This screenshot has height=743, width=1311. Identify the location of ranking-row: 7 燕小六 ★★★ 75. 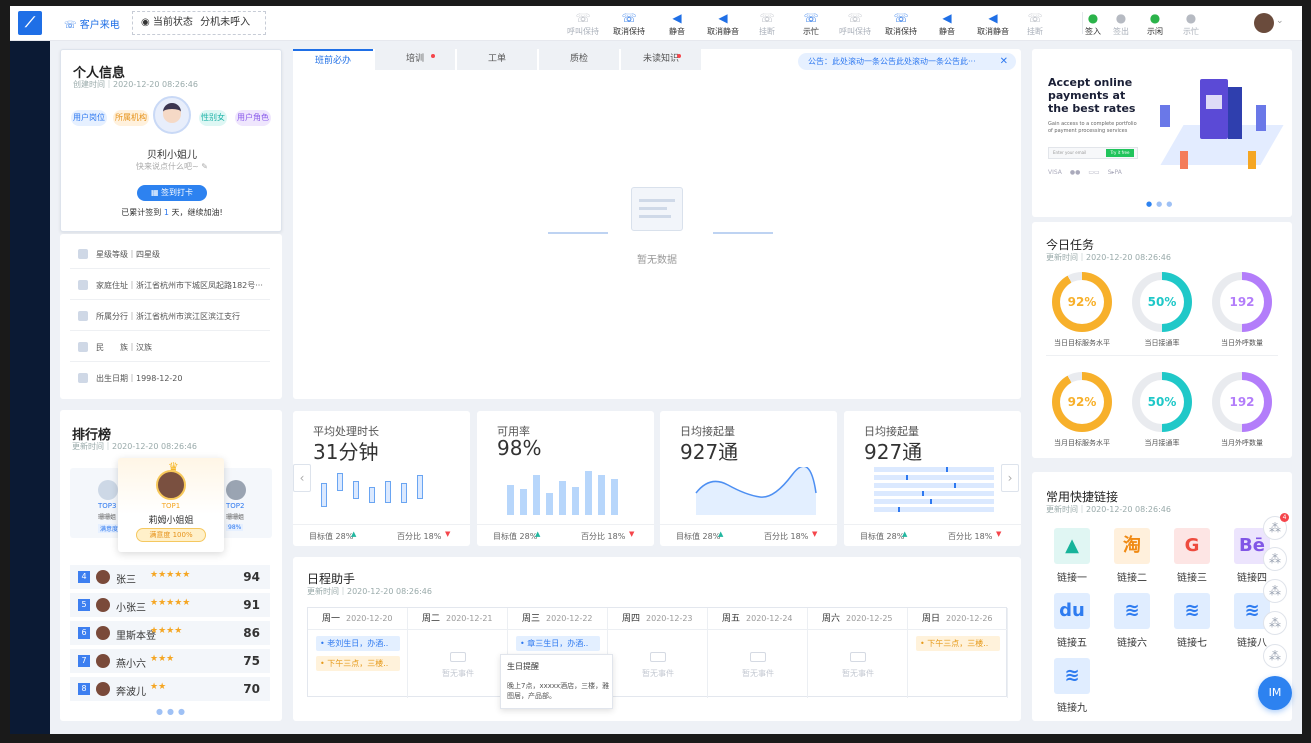
(170, 661).